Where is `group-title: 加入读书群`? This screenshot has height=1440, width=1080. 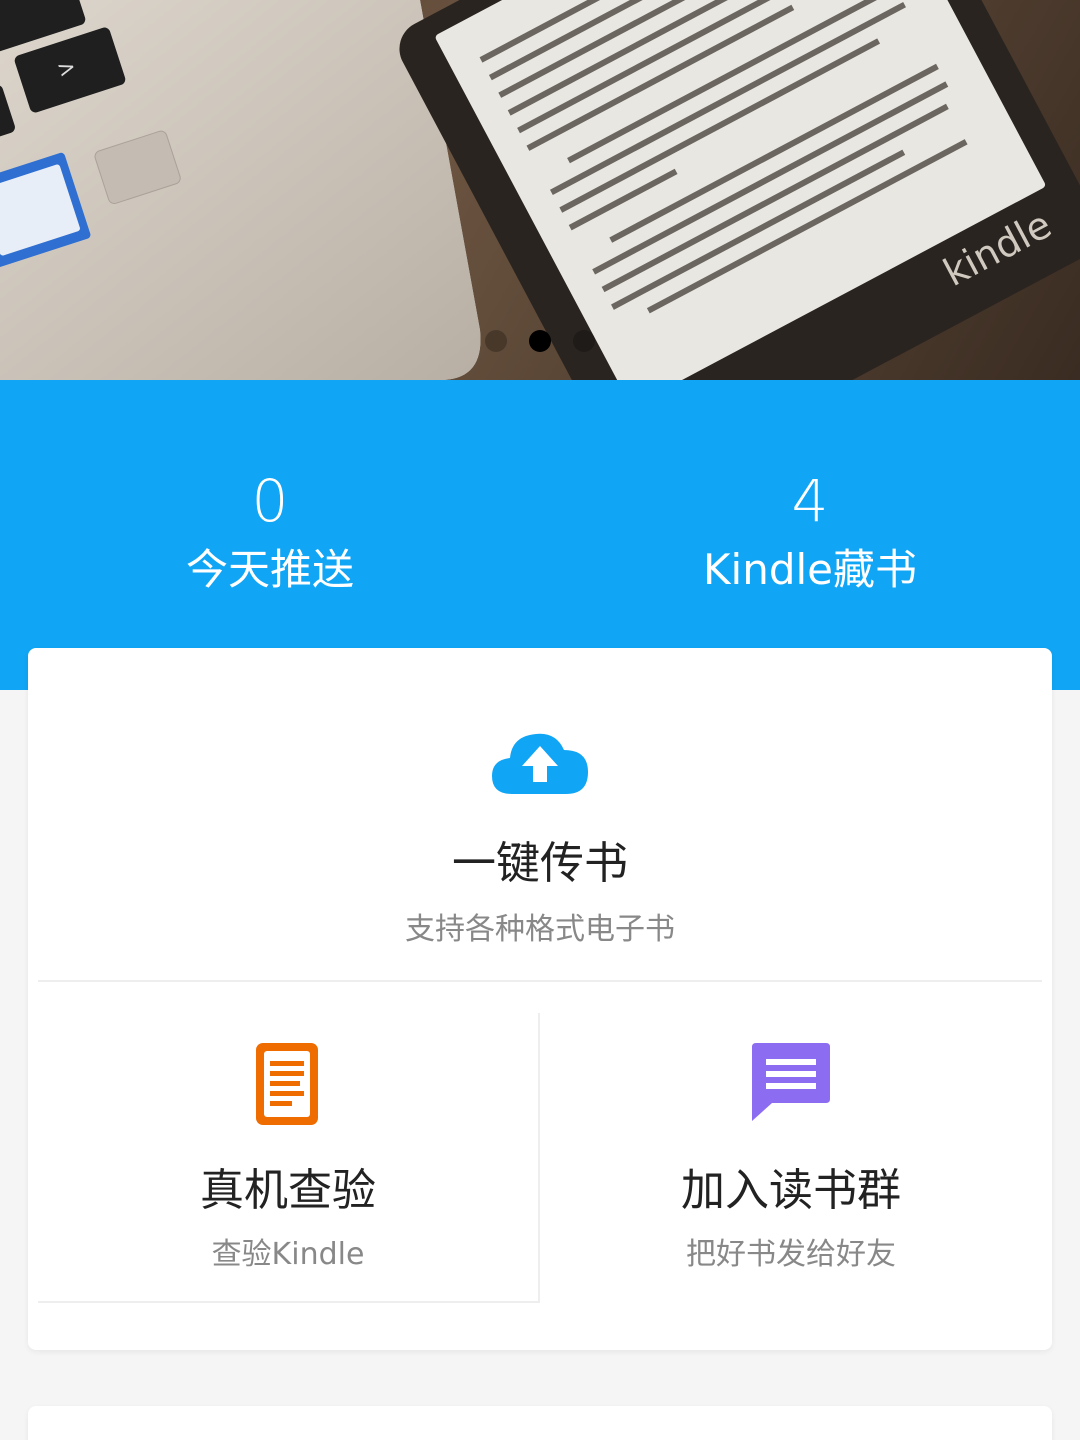
group-title: 加入读书群 is located at coordinates (791, 1190).